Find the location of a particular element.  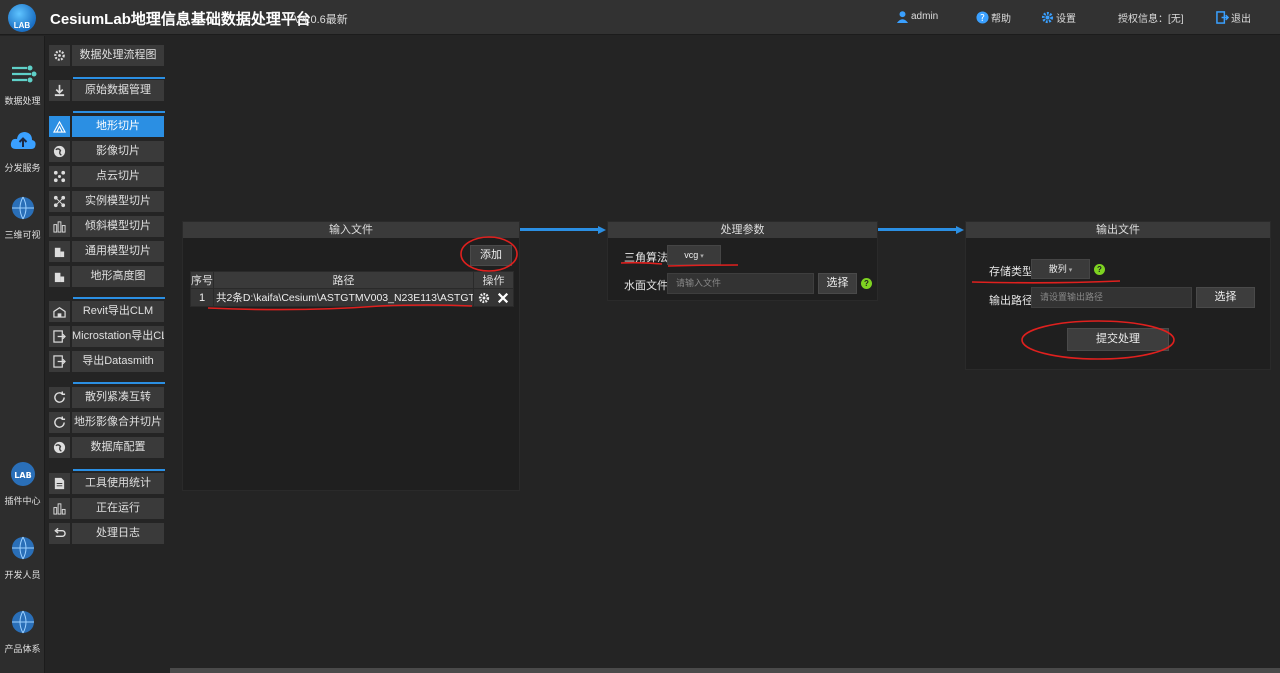

storage-type-select: 散列 ▾ is located at coordinates (1060, 269).